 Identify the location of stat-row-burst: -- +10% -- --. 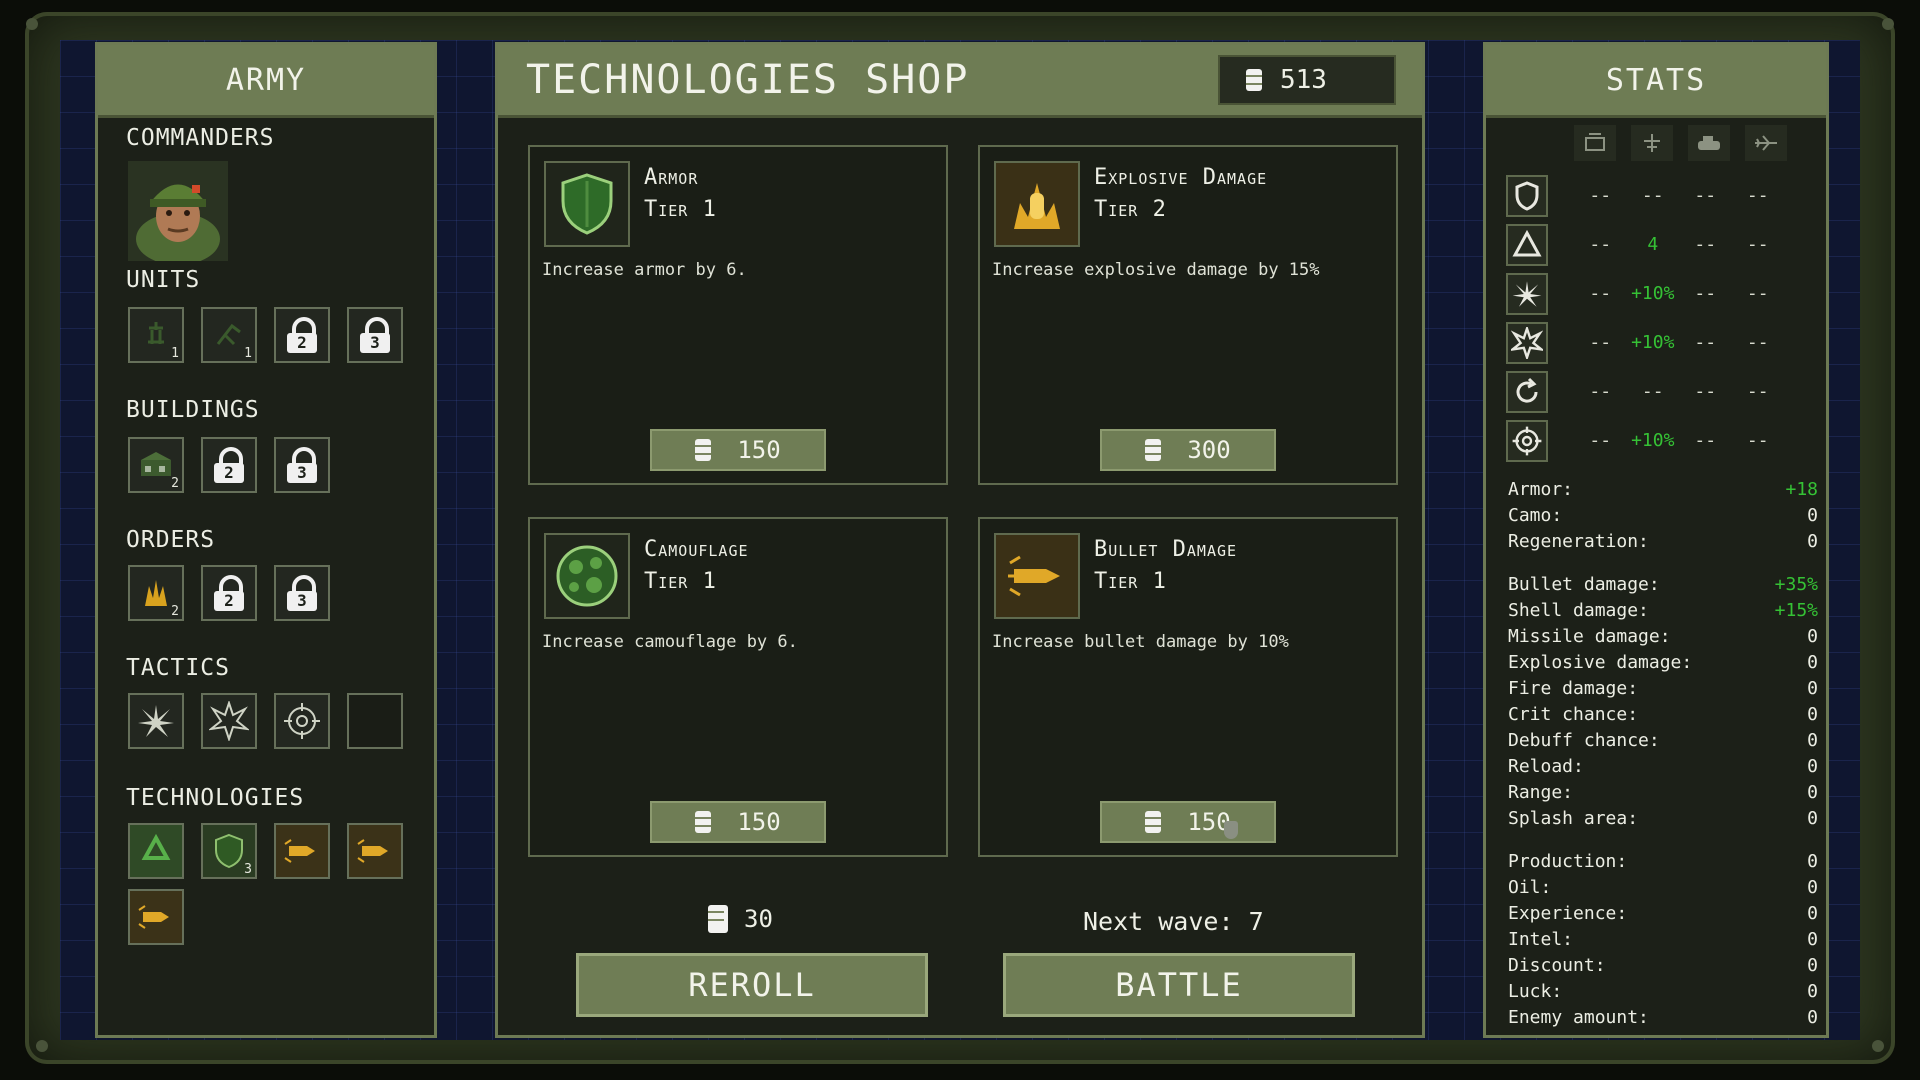
(1679, 293).